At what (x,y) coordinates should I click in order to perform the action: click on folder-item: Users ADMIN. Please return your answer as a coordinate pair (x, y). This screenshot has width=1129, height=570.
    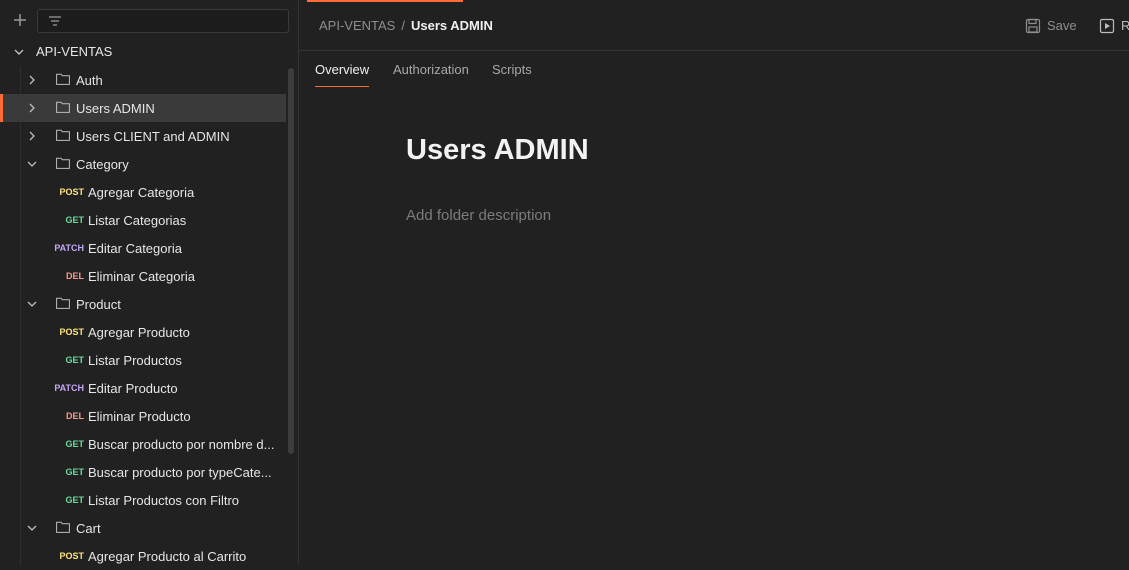
    Looking at the image, I should click on (143, 108).